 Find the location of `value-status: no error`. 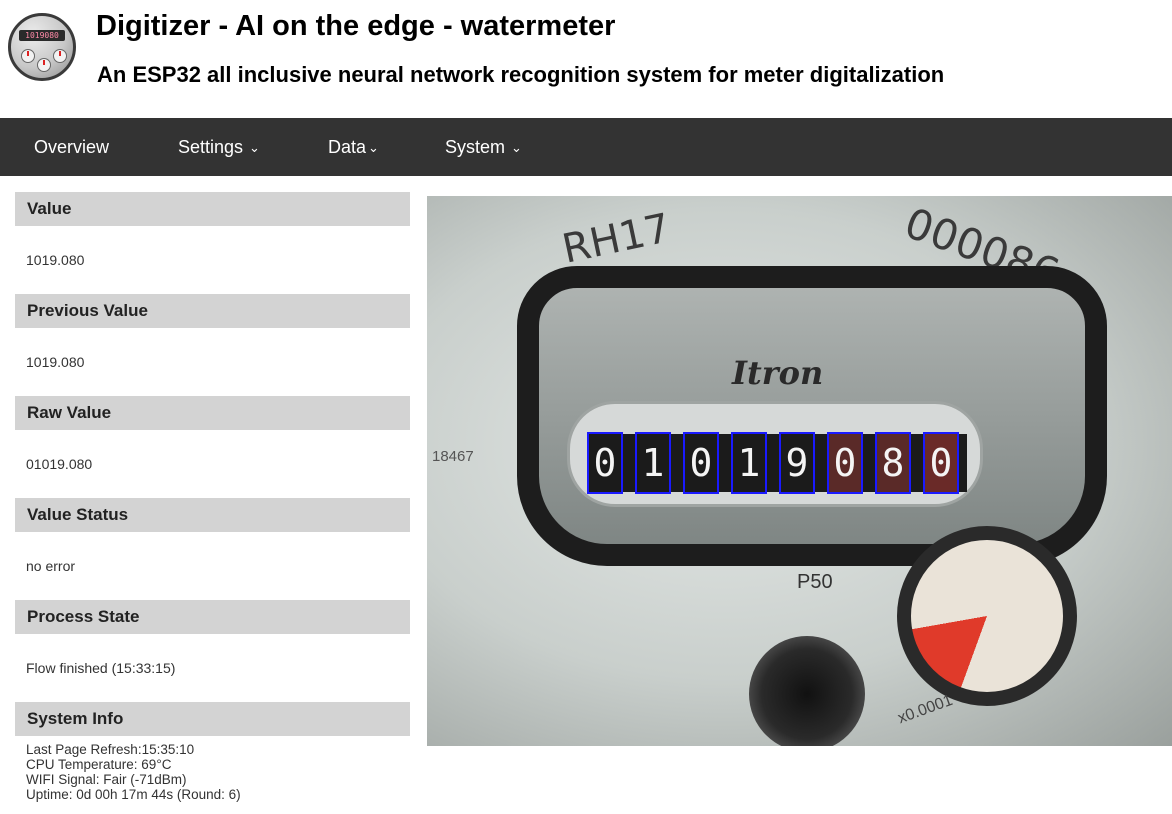

value-status: no error is located at coordinates (51, 566).